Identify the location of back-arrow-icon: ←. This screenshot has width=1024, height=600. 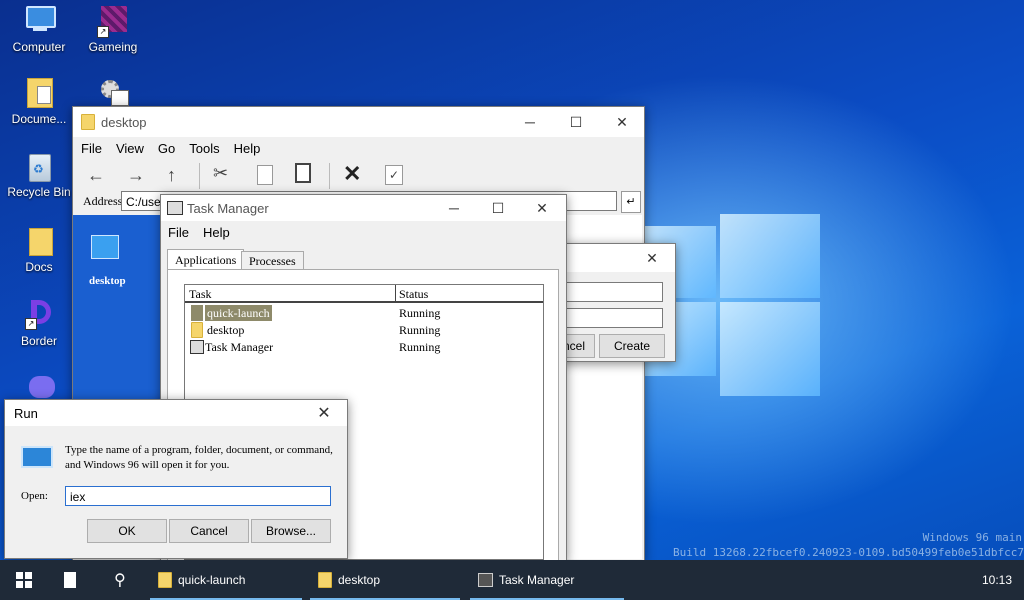
(96, 175).